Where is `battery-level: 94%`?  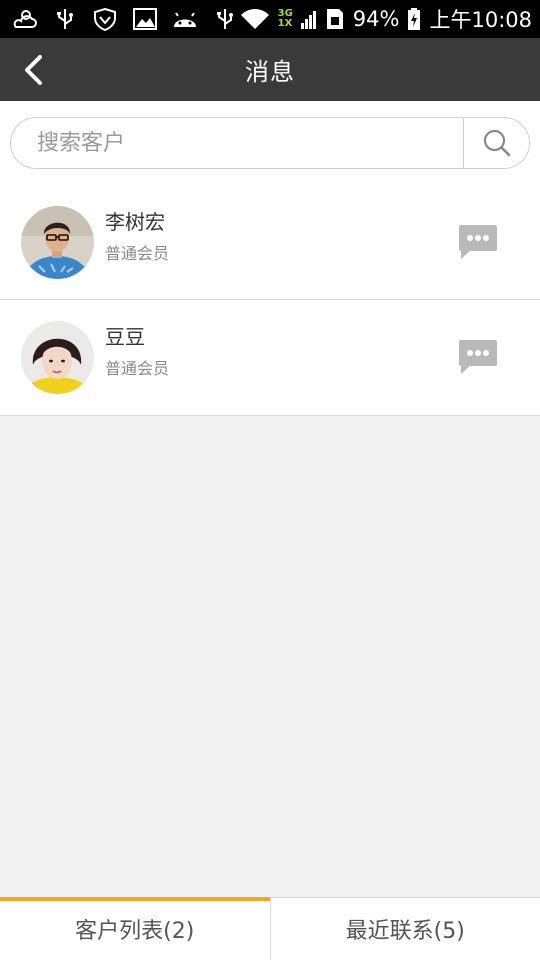
battery-level: 94% is located at coordinates (376, 19).